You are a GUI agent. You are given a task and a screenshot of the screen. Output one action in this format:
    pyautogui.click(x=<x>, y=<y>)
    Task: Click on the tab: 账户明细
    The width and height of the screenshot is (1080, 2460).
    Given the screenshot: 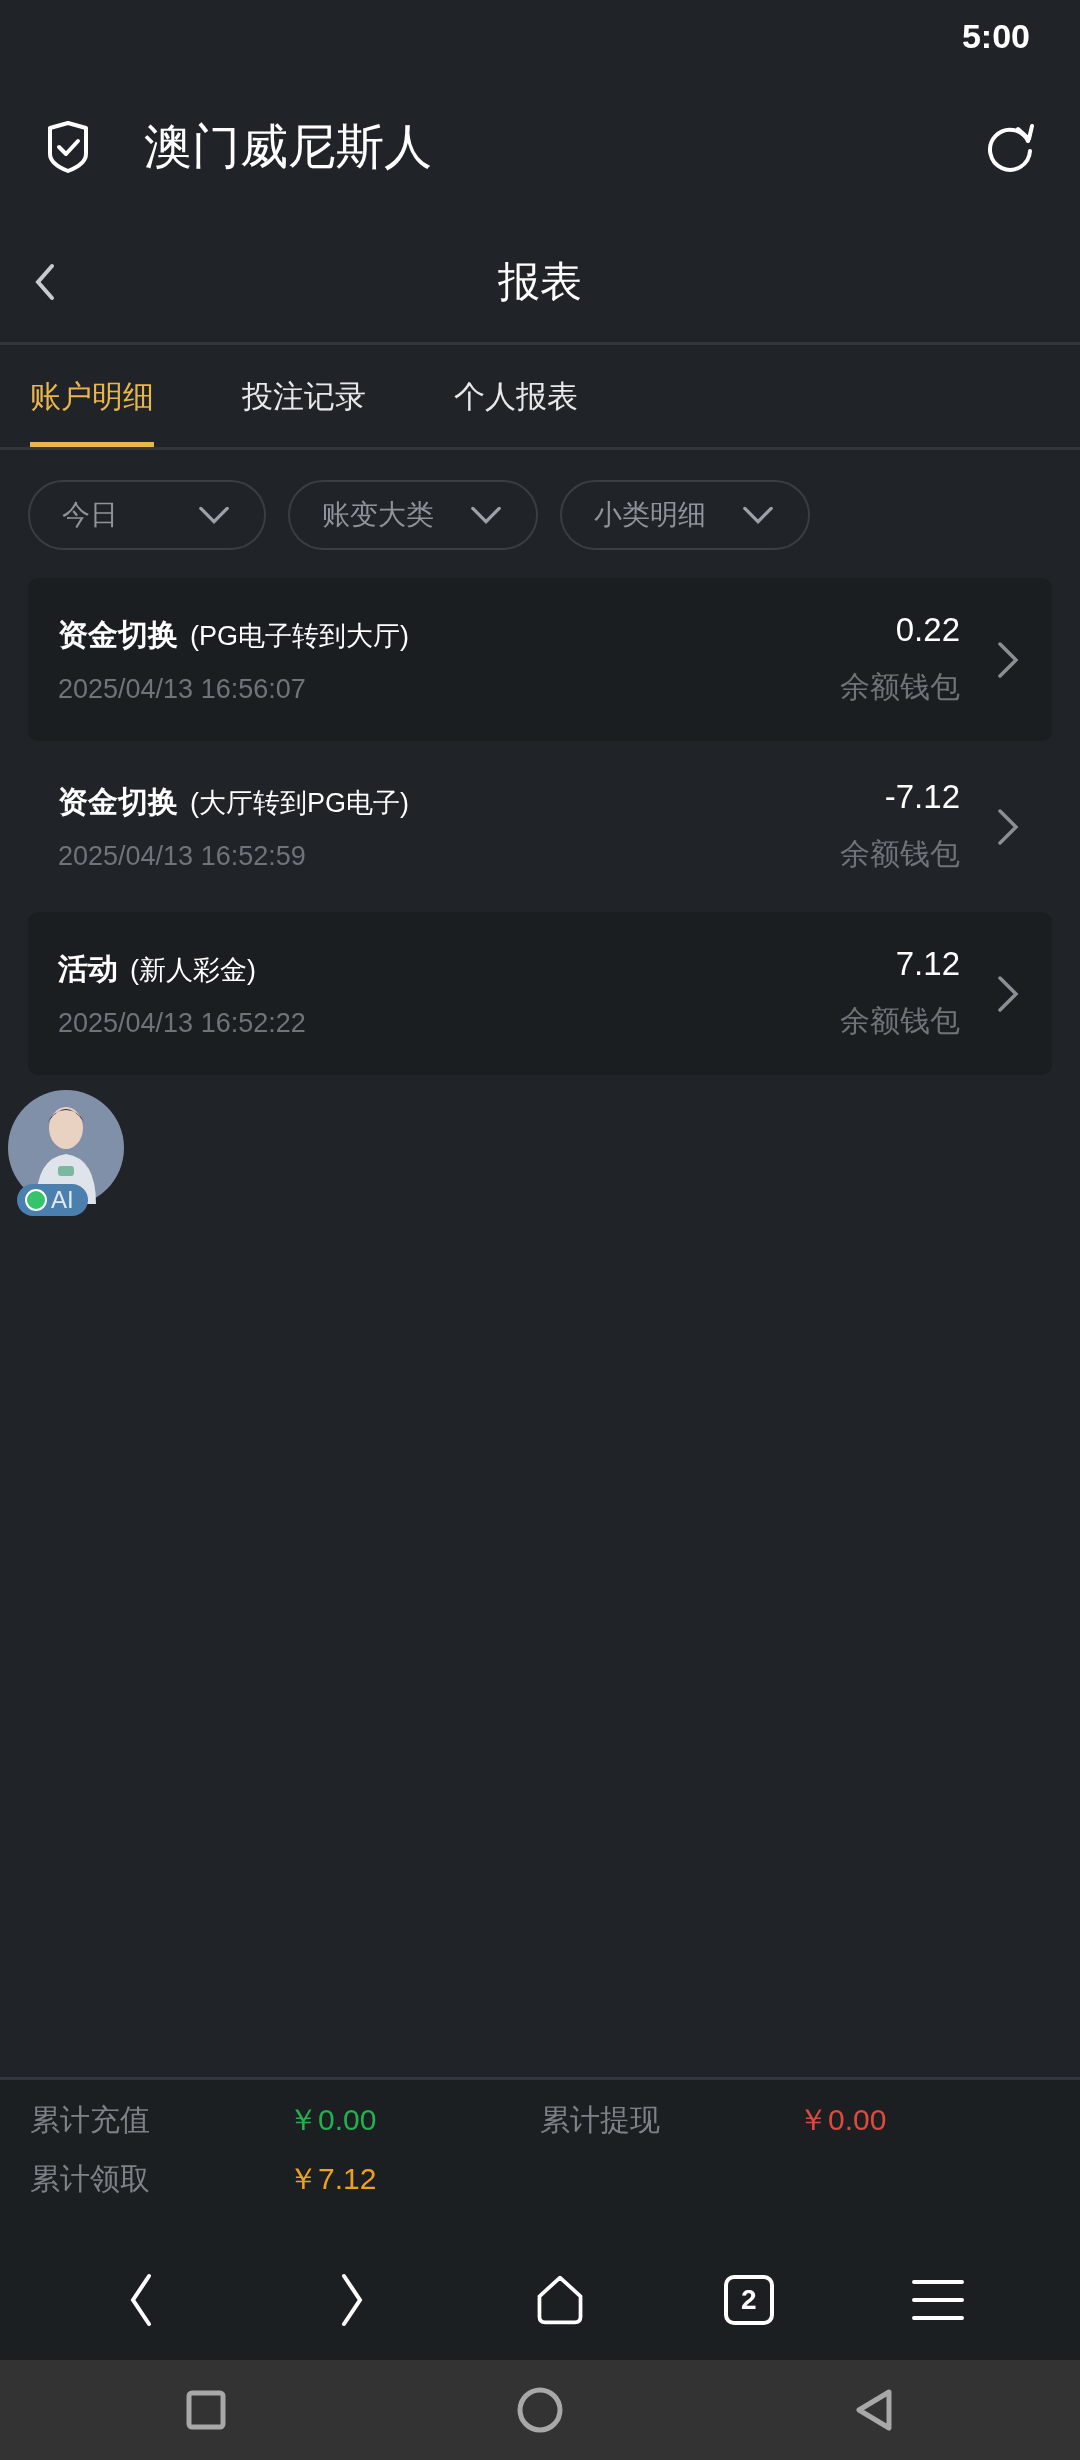 What is the action you would take?
    pyautogui.click(x=92, y=396)
    